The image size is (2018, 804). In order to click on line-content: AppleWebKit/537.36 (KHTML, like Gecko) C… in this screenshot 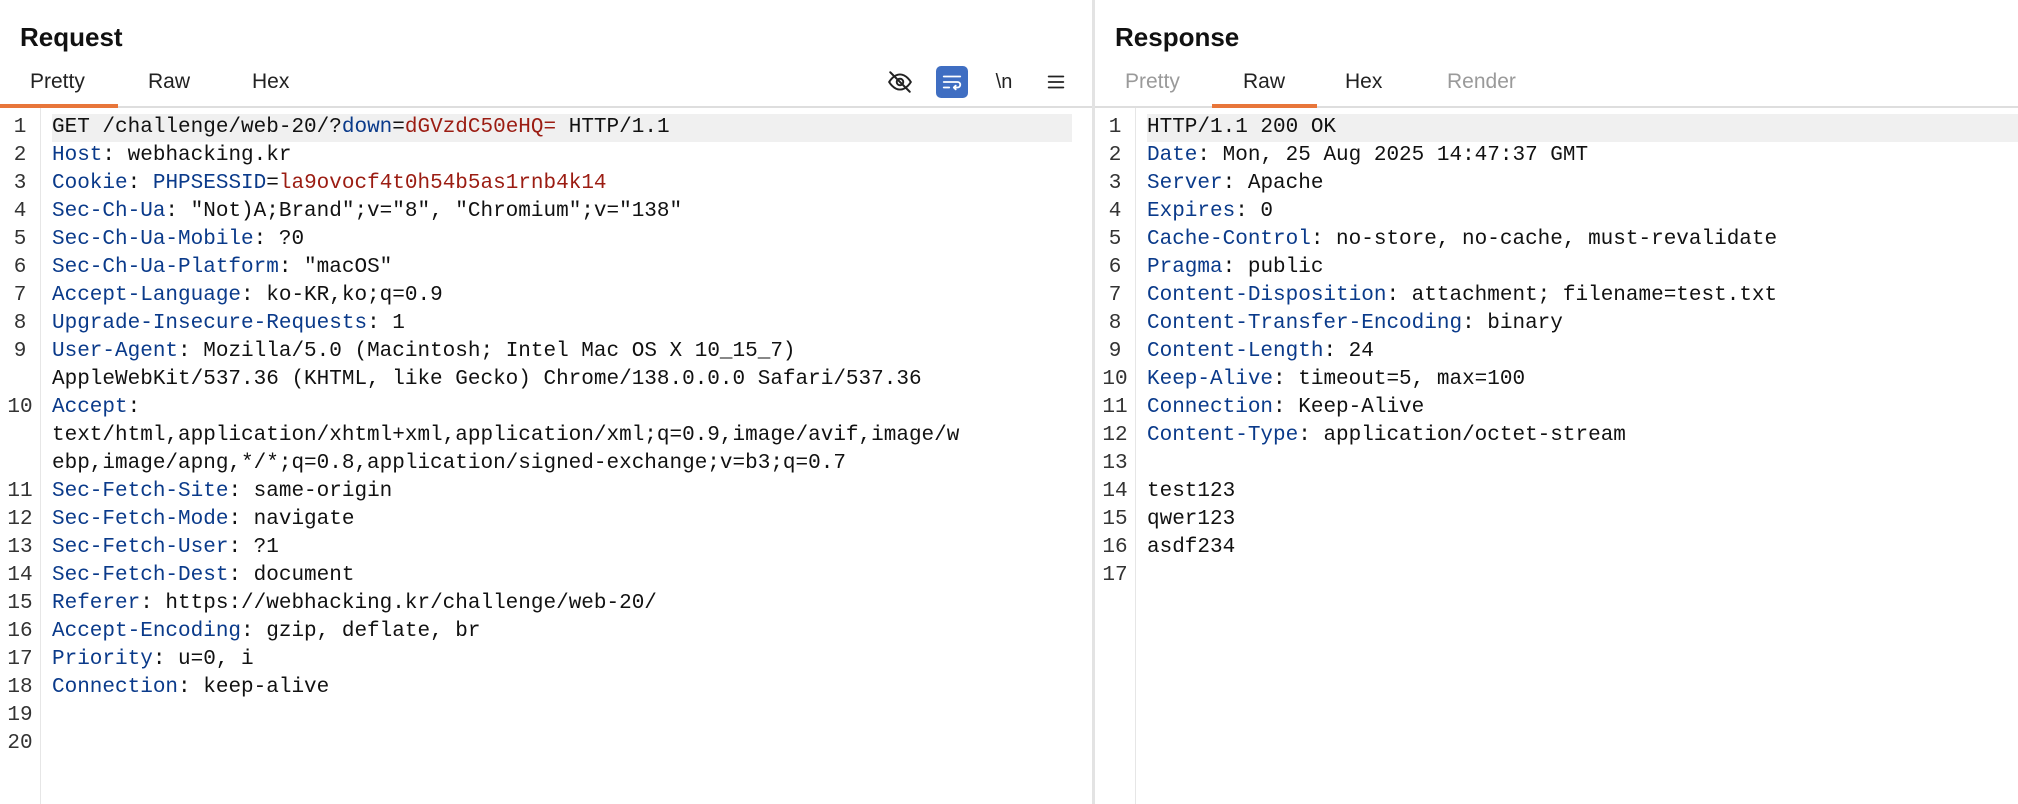, I will do `click(487, 380)`.